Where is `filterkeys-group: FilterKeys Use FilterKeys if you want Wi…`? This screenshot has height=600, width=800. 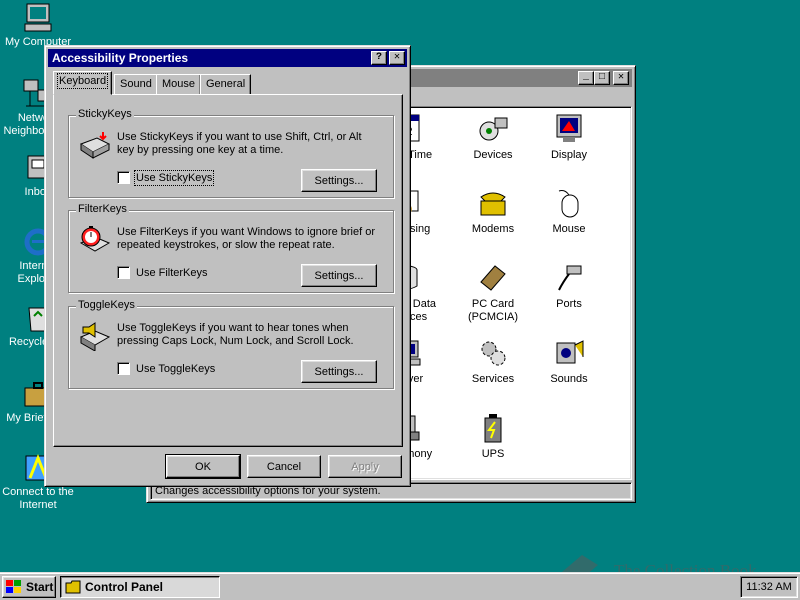 filterkeys-group: FilterKeys Use FilterKeys if you want Wi… is located at coordinates (231, 248).